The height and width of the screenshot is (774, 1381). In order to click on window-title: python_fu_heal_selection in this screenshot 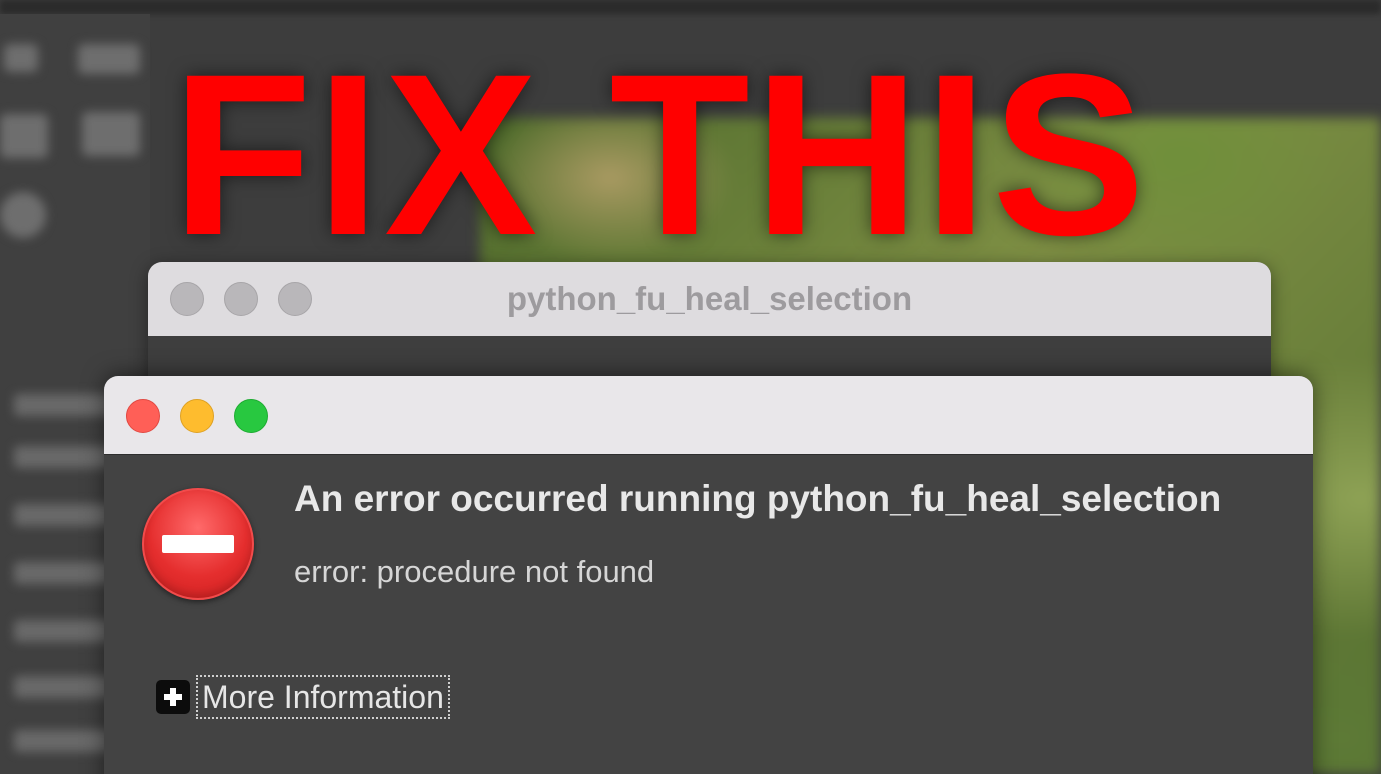, I will do `click(709, 298)`.